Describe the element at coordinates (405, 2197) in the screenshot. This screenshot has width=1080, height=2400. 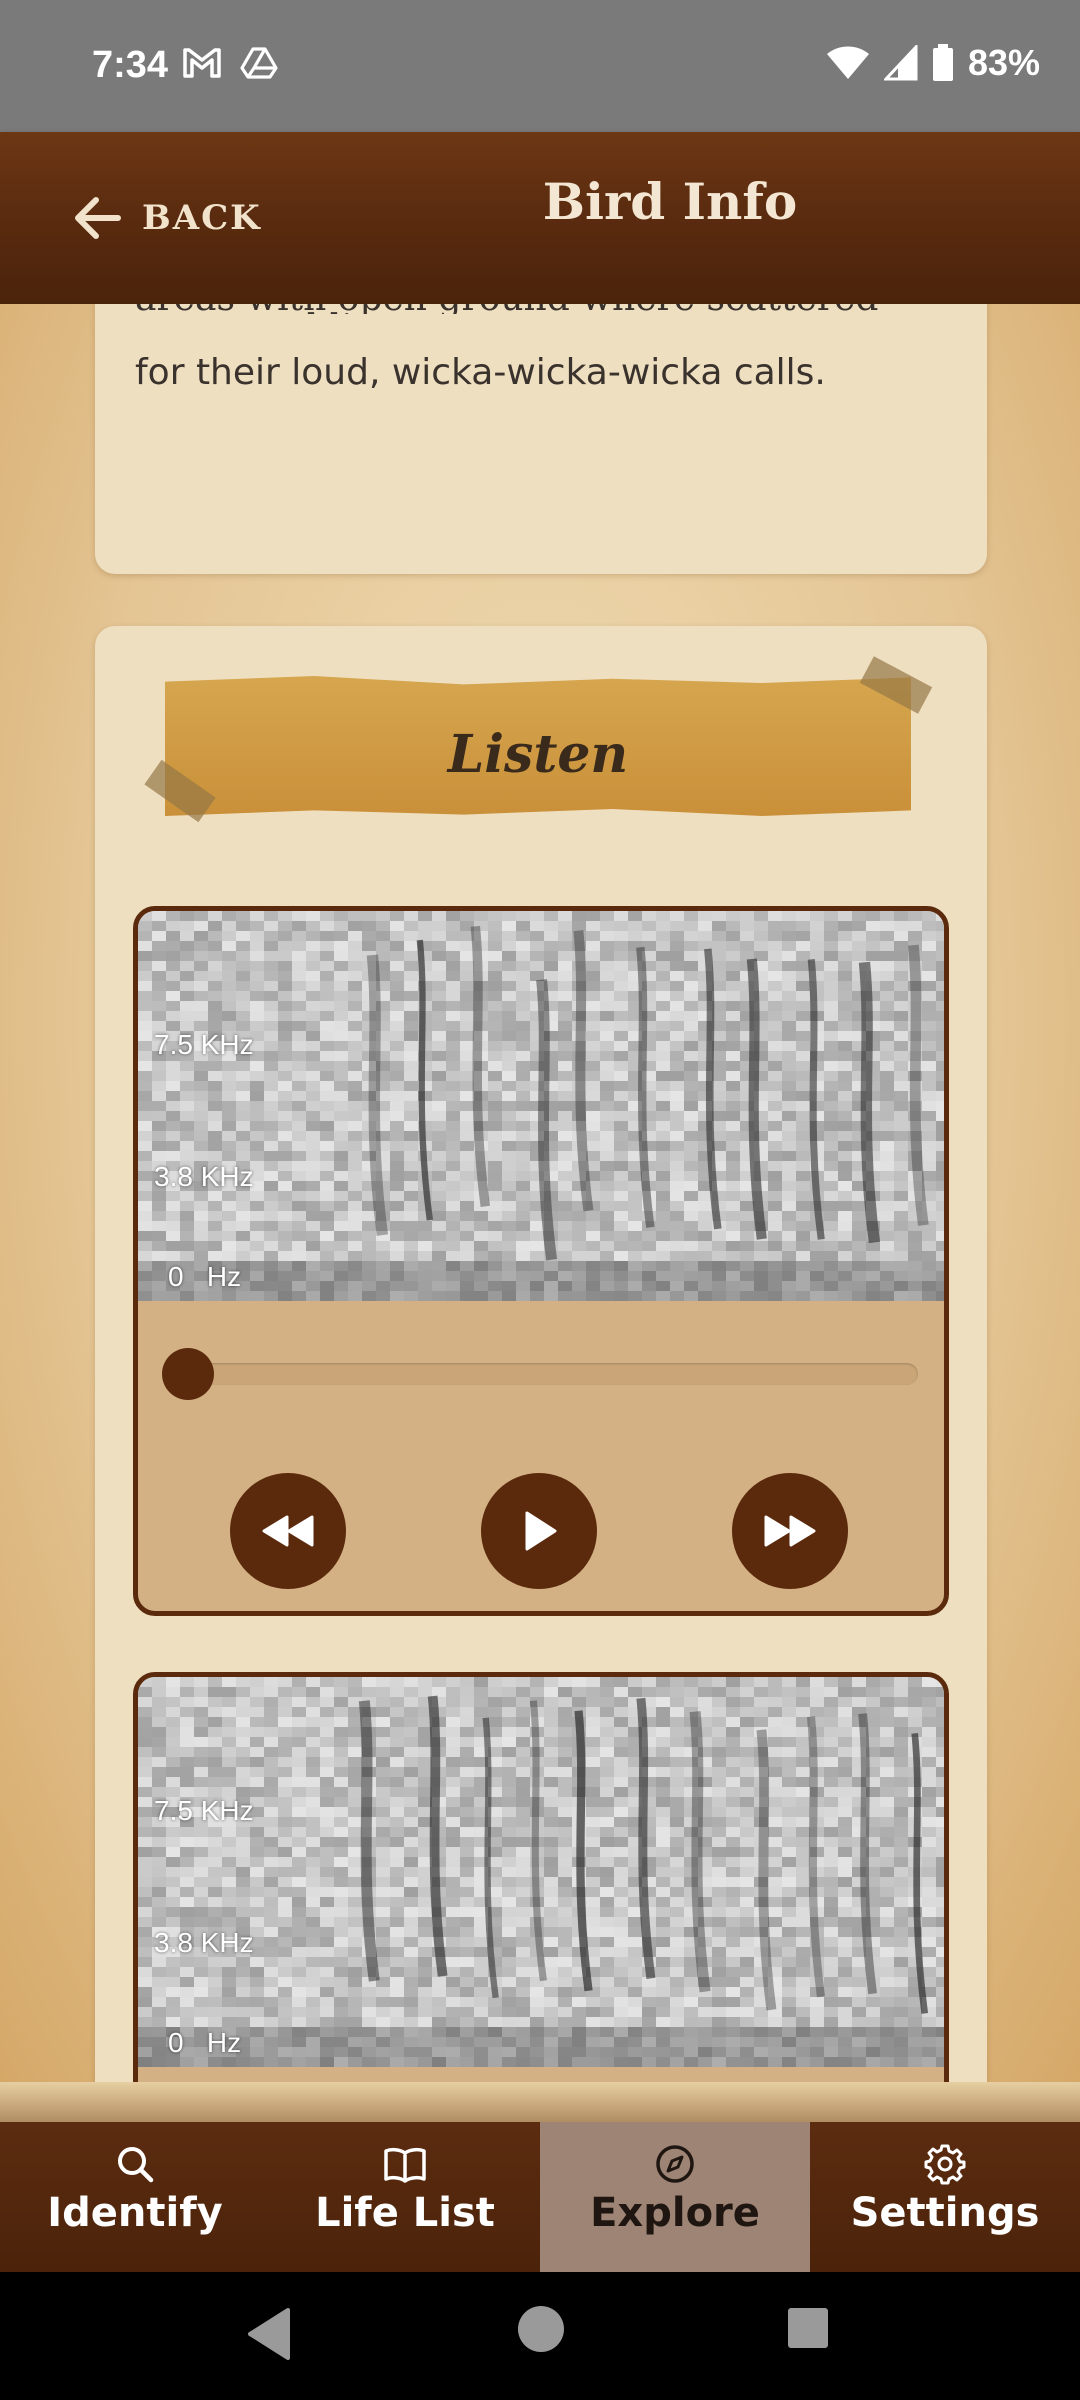
I see `nav-item-life-list: Life List` at that location.